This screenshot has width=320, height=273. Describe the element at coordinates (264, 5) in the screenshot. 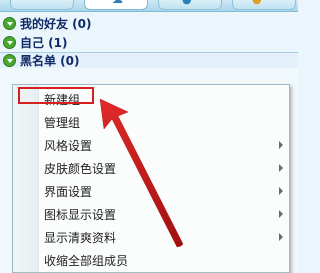

I see `tab-more` at that location.